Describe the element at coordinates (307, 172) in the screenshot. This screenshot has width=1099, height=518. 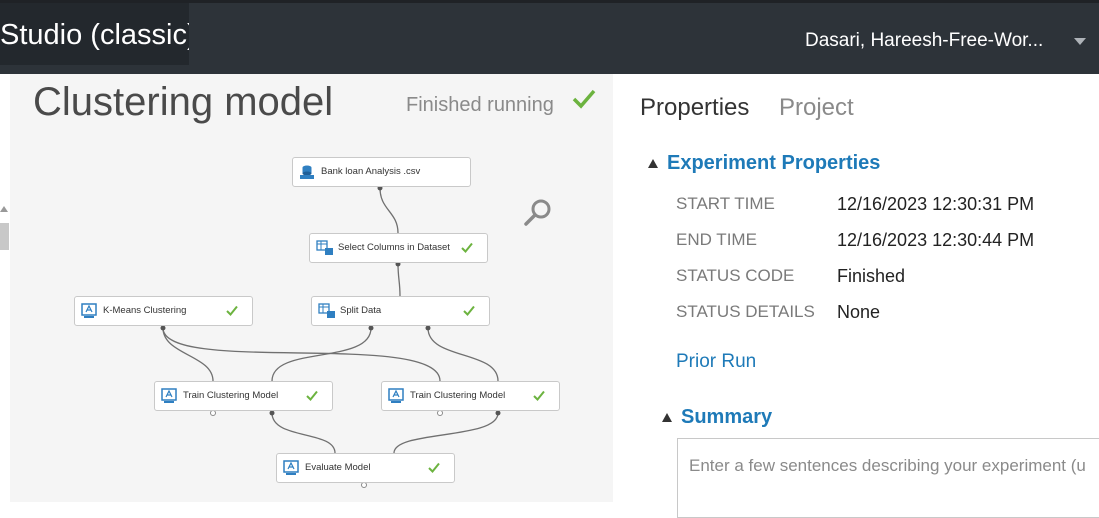
I see `dataset-icon` at that location.